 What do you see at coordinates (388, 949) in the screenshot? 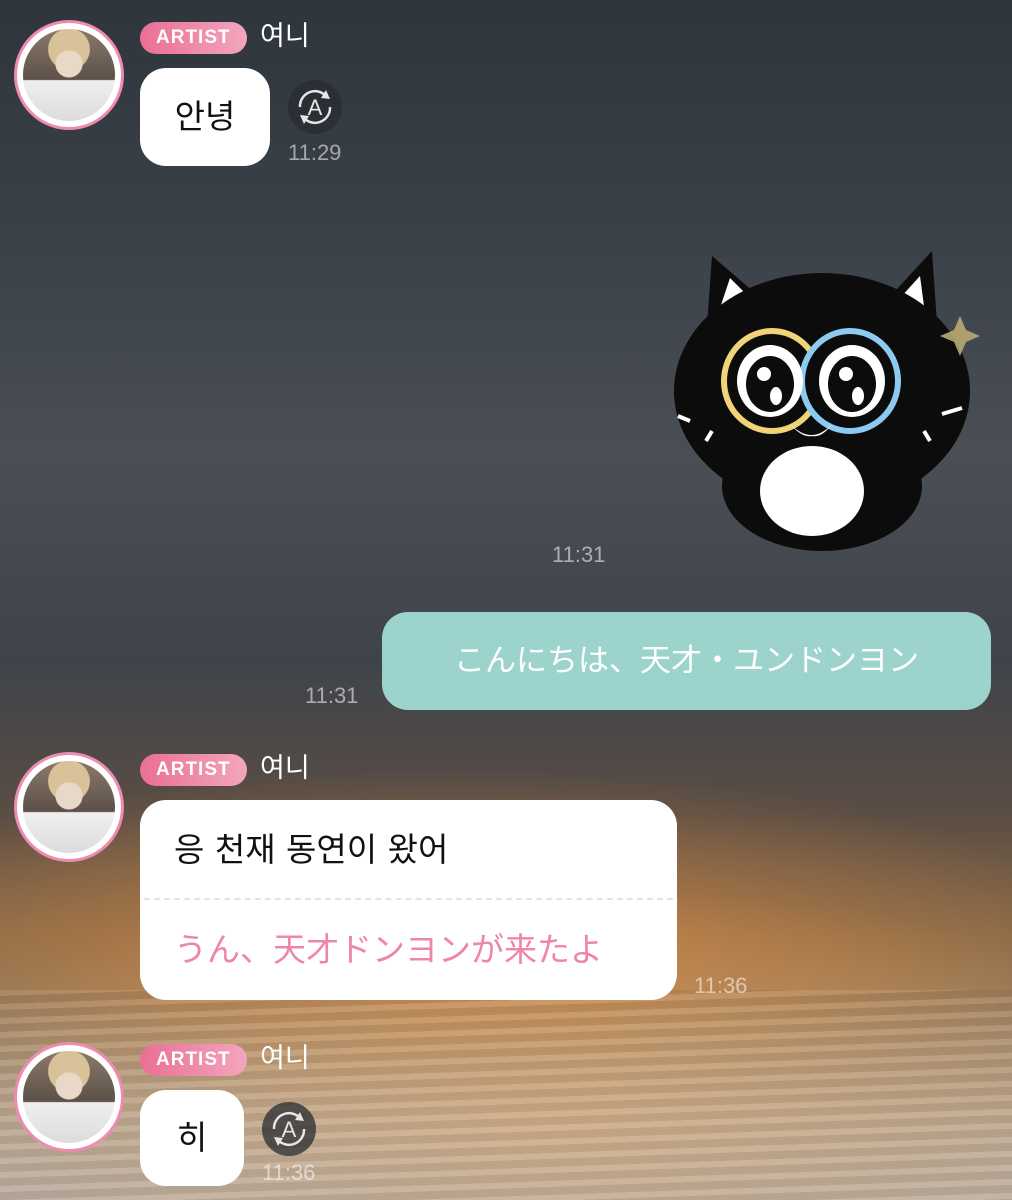
I see `translated-text: うん、天才ドンヨンが来たよ` at bounding box center [388, 949].